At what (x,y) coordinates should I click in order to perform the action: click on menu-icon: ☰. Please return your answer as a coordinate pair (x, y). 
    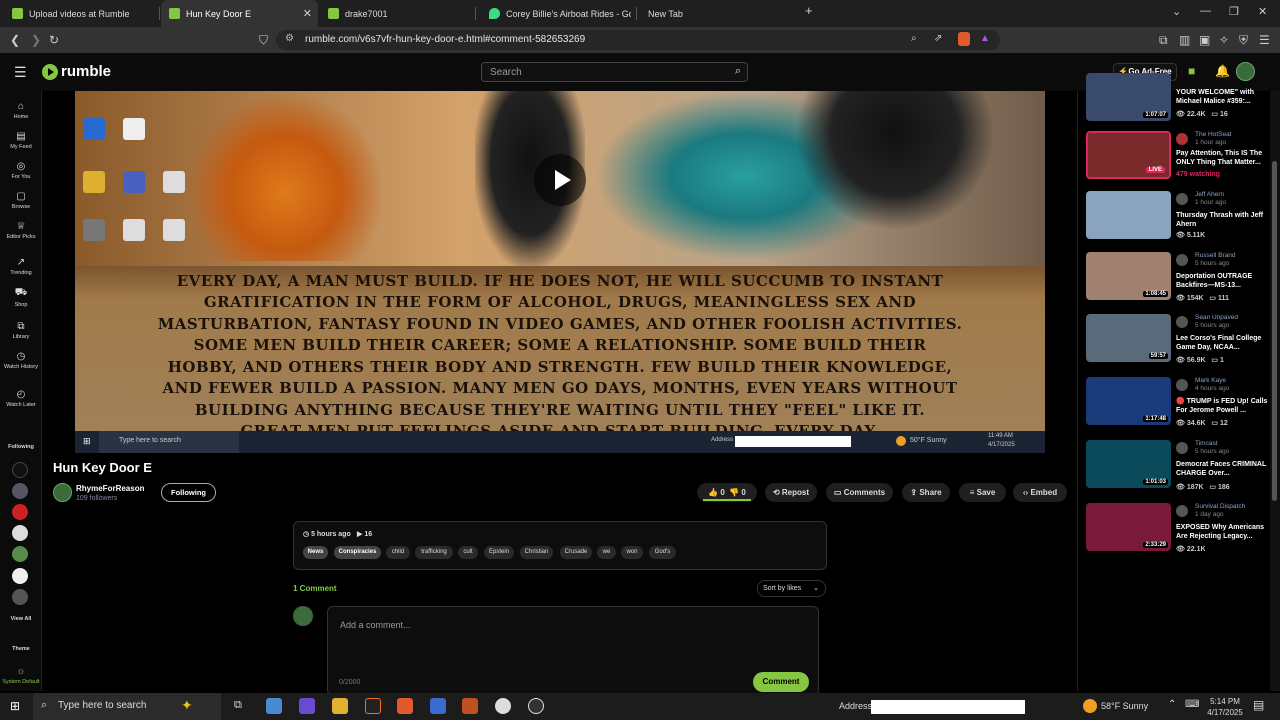
    Looking at the image, I should click on (1264, 40).